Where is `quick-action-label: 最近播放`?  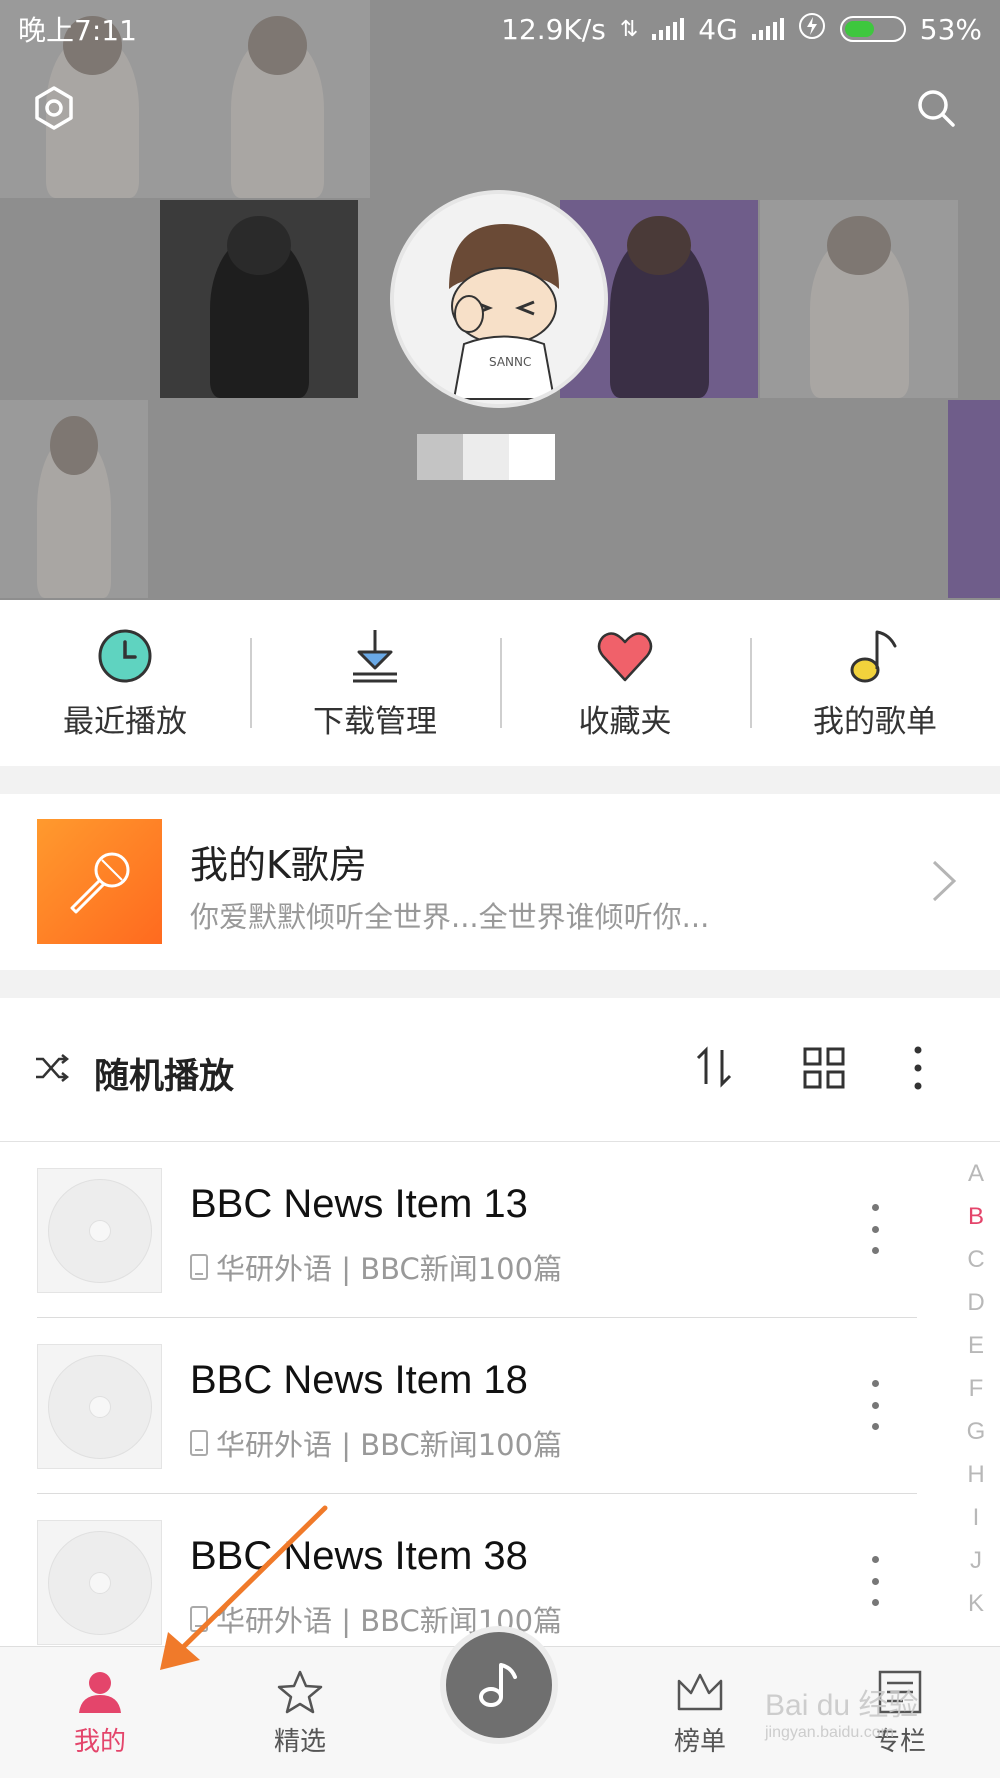
quick-action-label: 最近播放 is located at coordinates (125, 721).